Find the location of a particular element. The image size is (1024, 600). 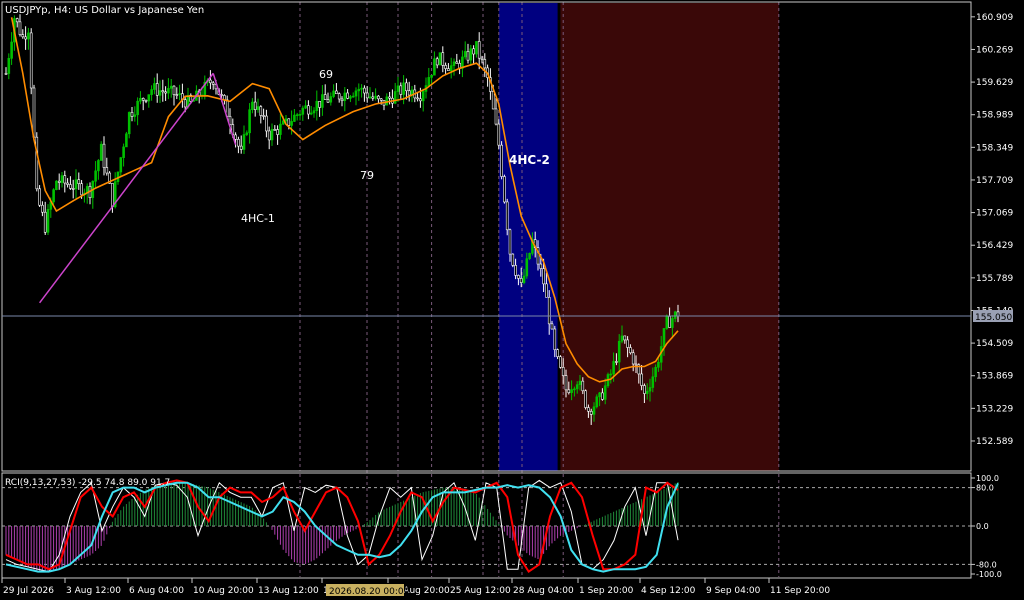

price-tag-label: 155.050 is located at coordinates (993, 318).